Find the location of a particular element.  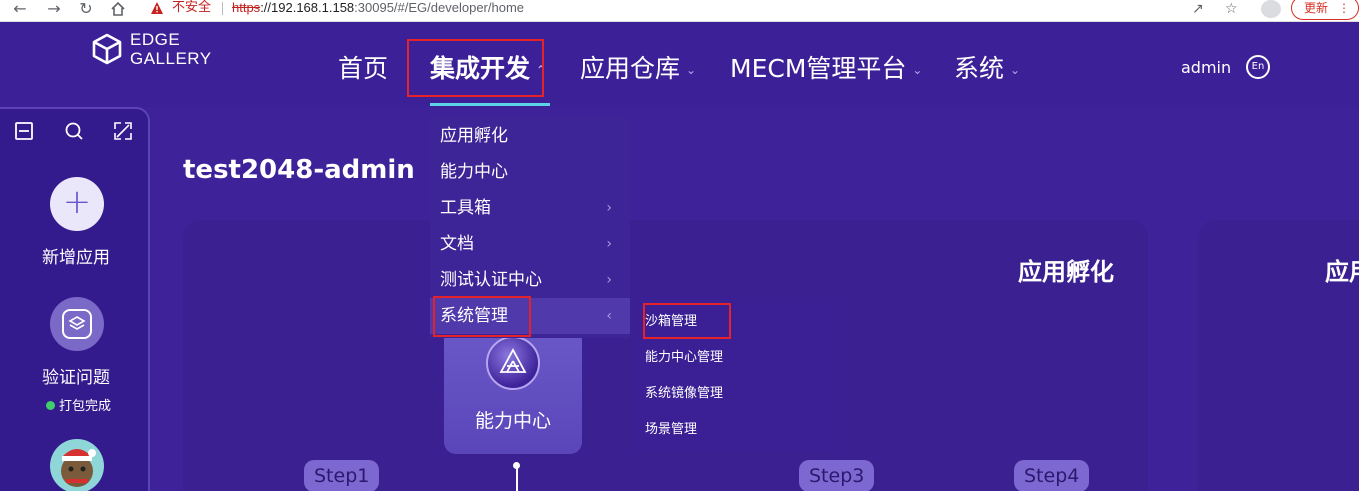

submenu-item-system-image-mgmt: 系统镜像管理 is located at coordinates (684, 394).